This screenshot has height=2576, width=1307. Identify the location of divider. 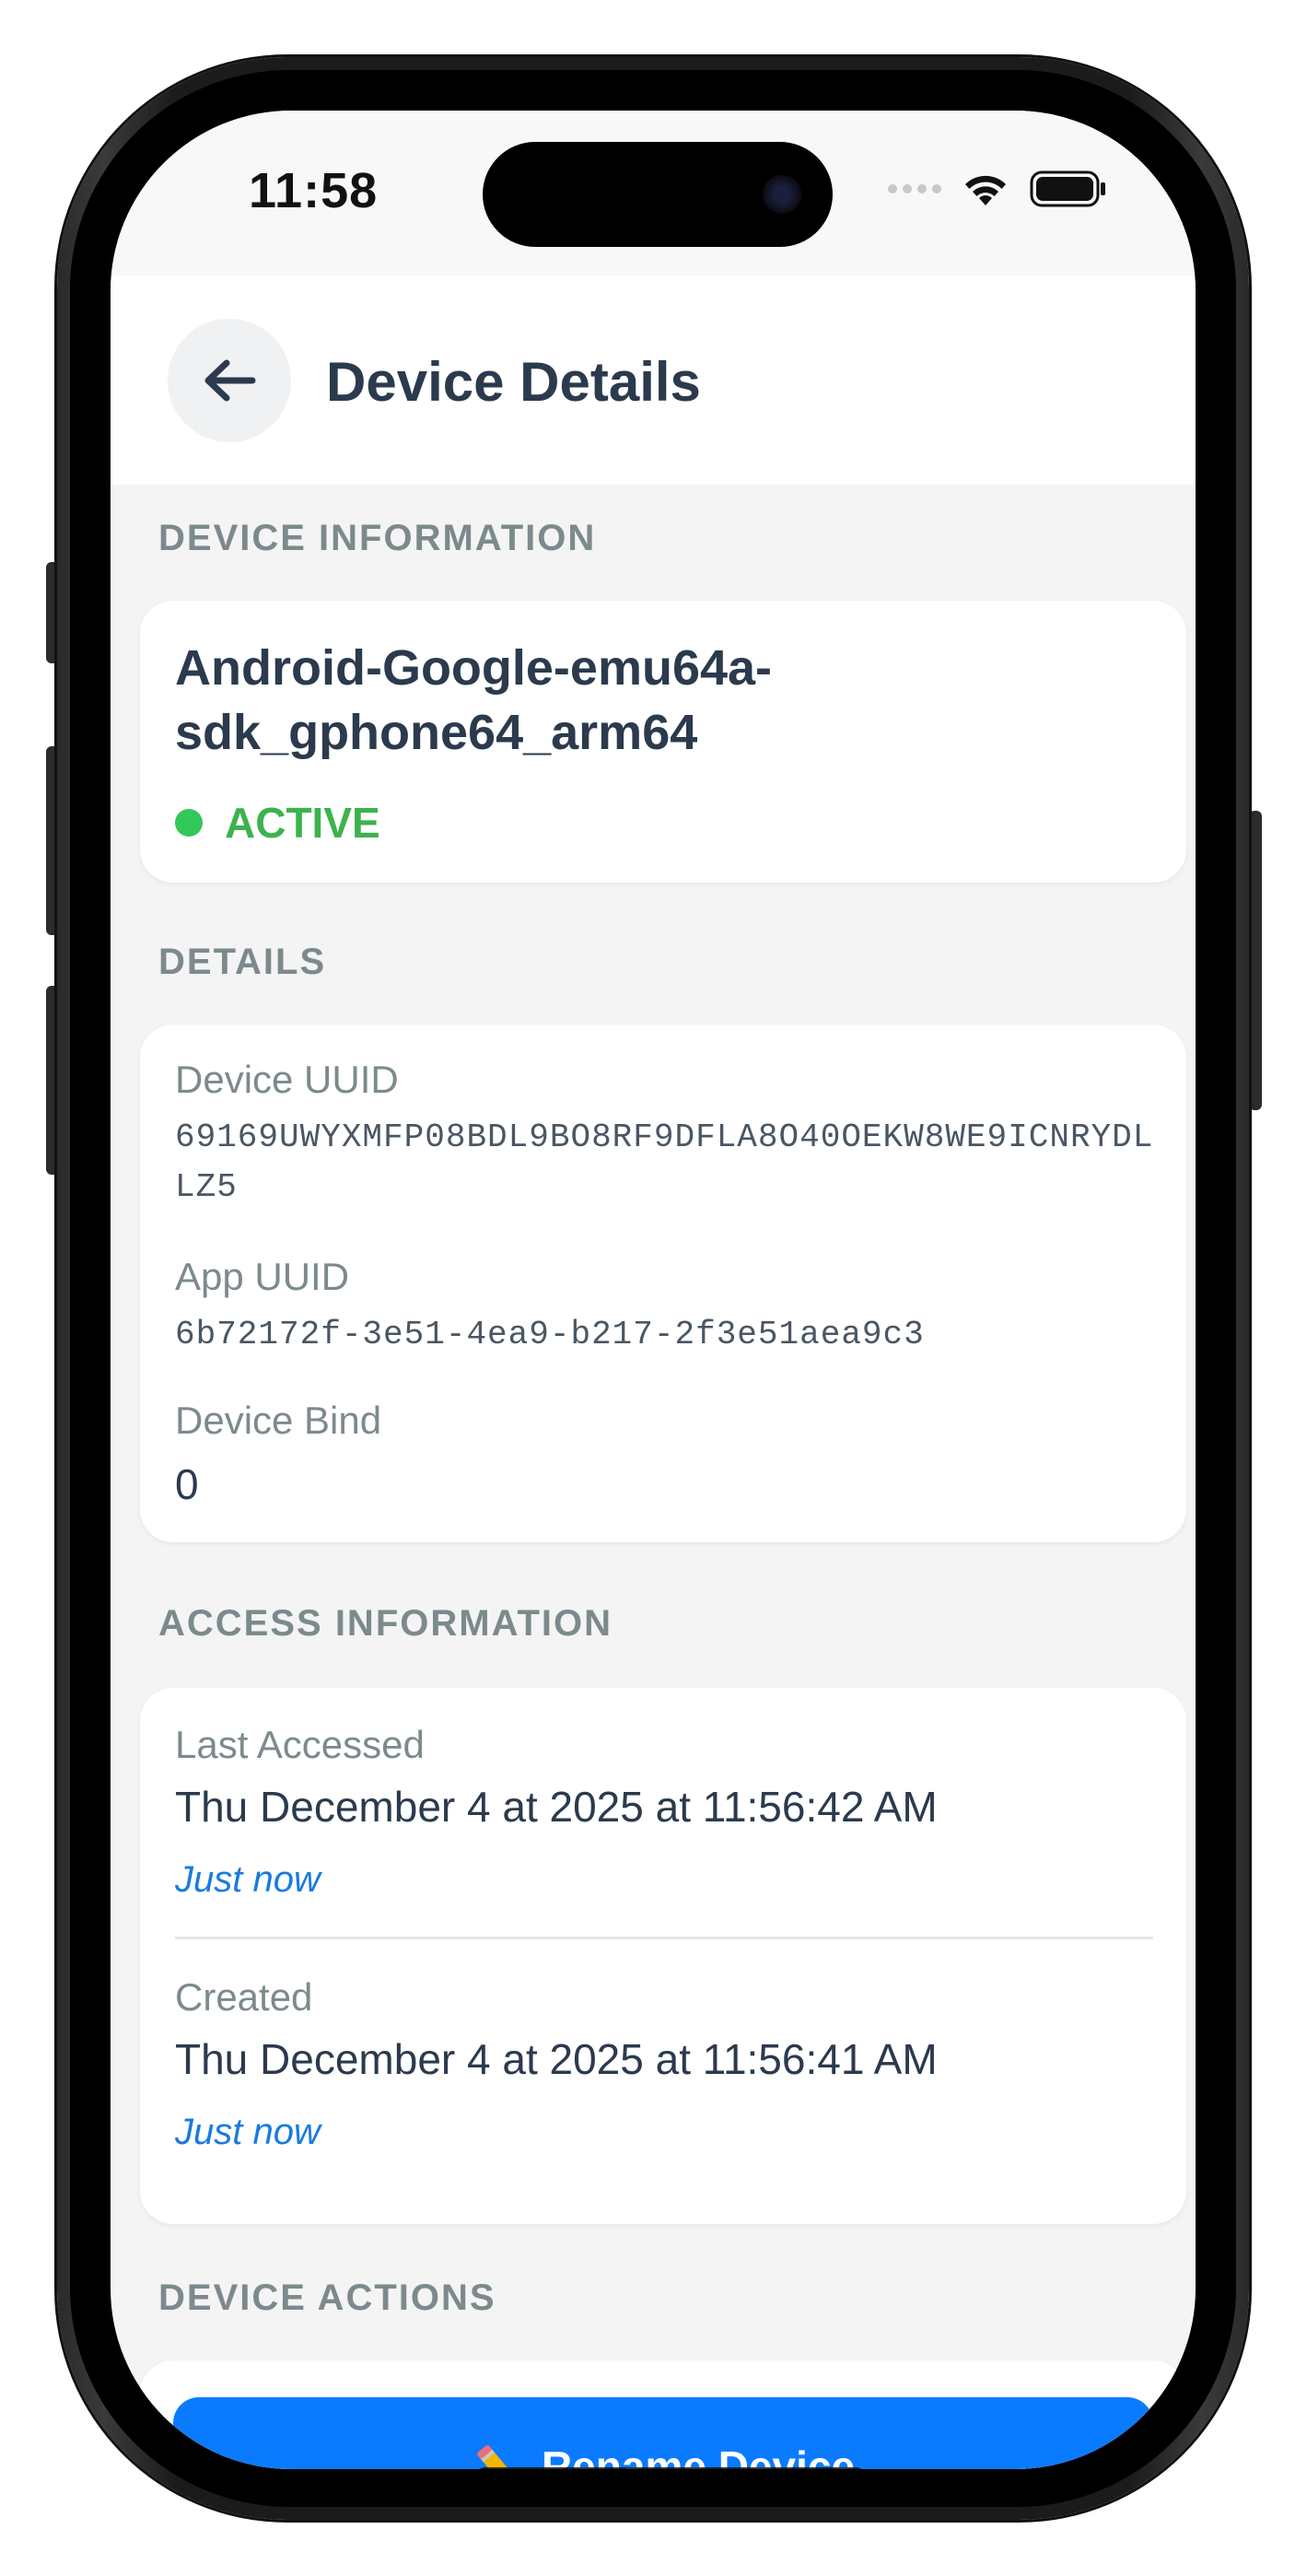
(664, 1938).